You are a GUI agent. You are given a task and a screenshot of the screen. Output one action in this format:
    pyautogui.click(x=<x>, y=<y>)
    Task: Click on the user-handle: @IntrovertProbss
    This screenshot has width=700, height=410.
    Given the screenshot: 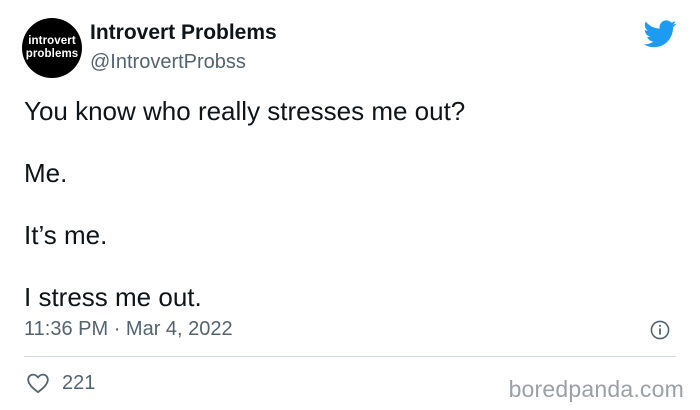 What is the action you would take?
    pyautogui.click(x=168, y=62)
    